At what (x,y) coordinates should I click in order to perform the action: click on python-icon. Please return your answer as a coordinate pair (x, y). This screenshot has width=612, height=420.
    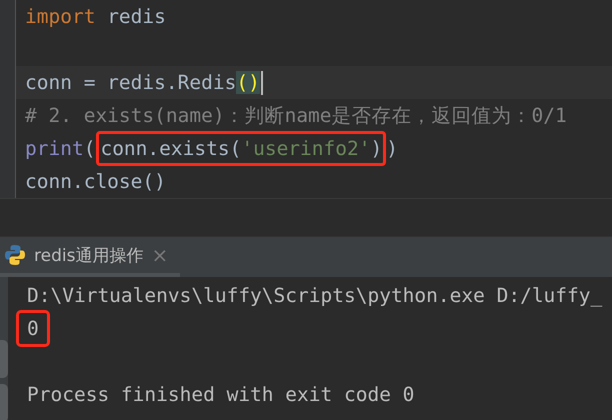
    Looking at the image, I should click on (15, 255).